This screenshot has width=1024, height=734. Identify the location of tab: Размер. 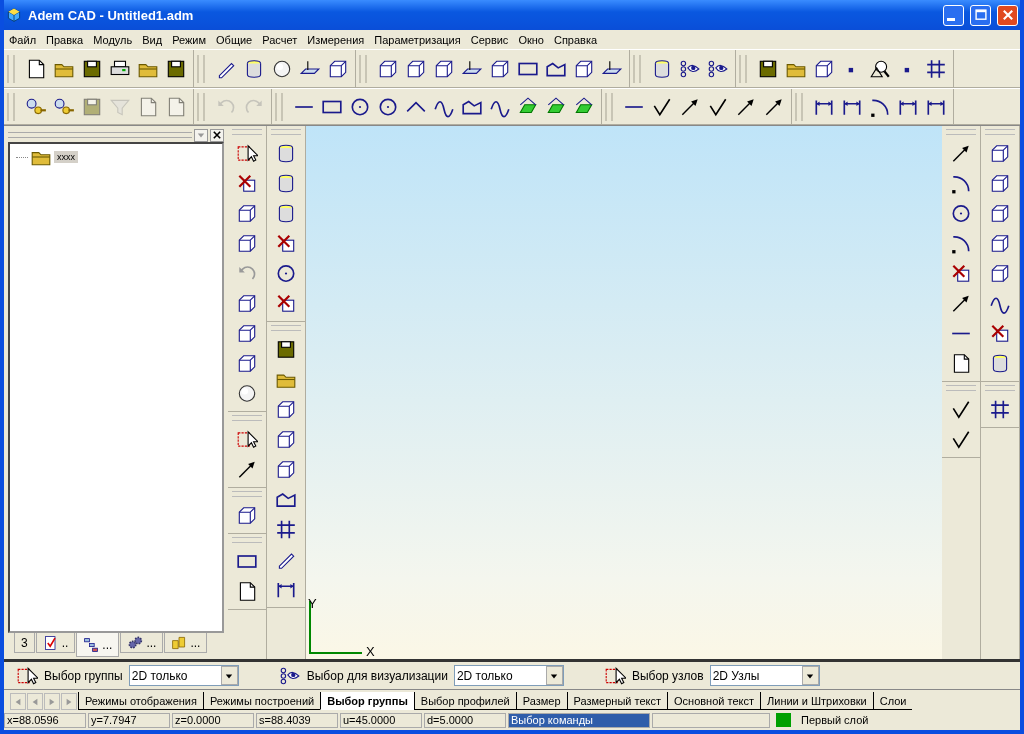
(541, 701).